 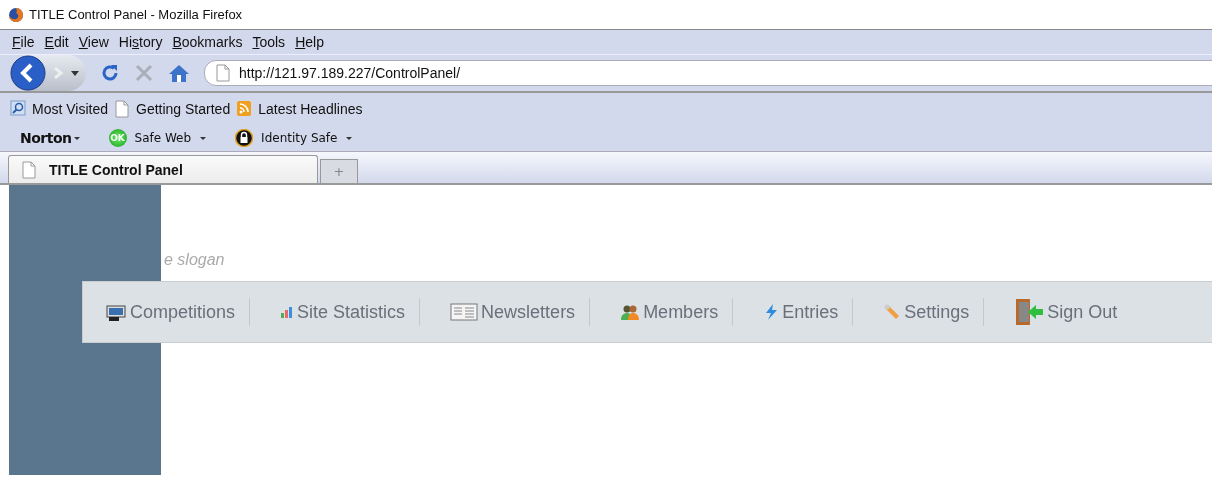 I want to click on nav-link: Members, so click(x=676, y=312).